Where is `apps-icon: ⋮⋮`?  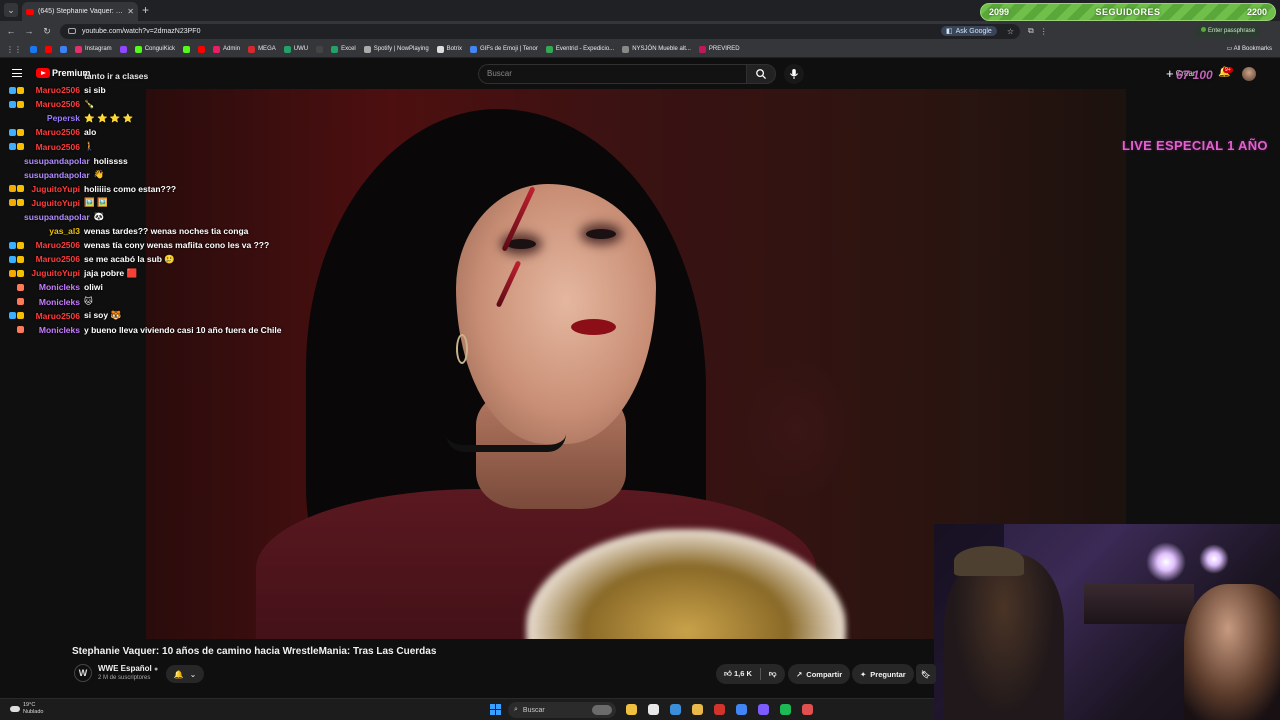 apps-icon: ⋮⋮ is located at coordinates (14, 49).